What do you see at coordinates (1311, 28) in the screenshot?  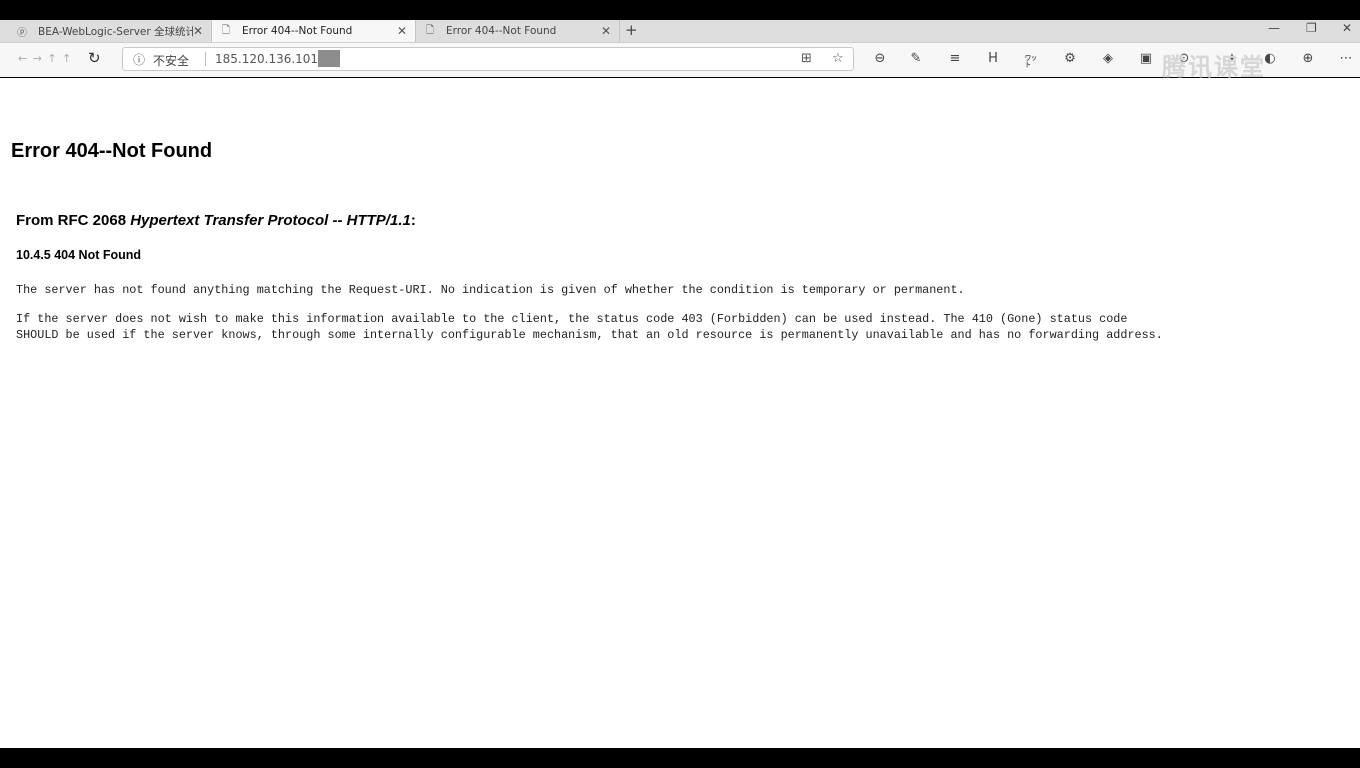 I see `restore-button: ❐` at bounding box center [1311, 28].